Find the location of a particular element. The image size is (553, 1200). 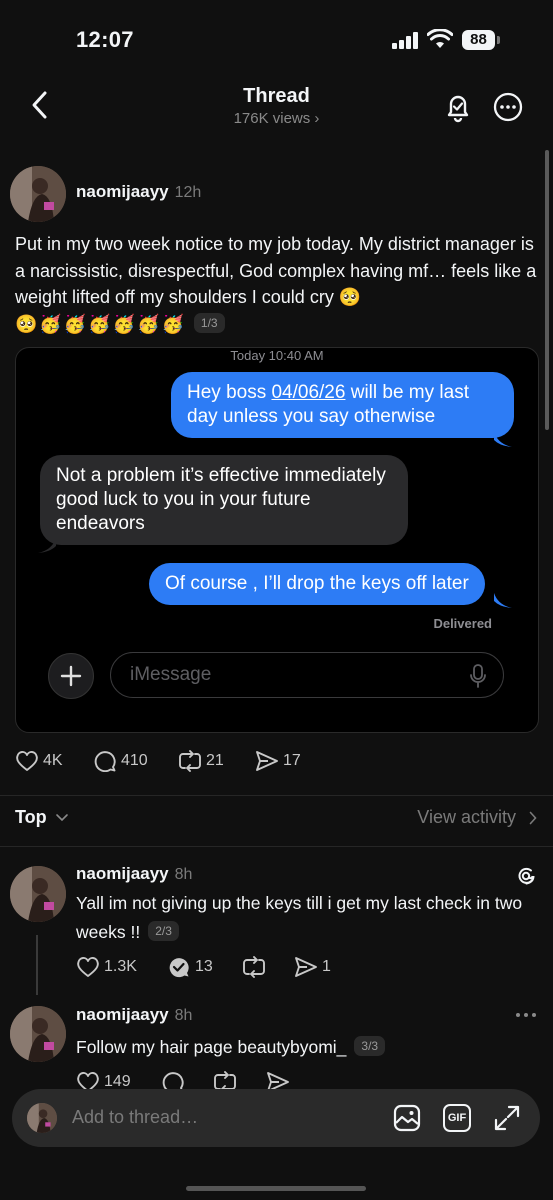

share-count: 17 is located at coordinates (292, 760).